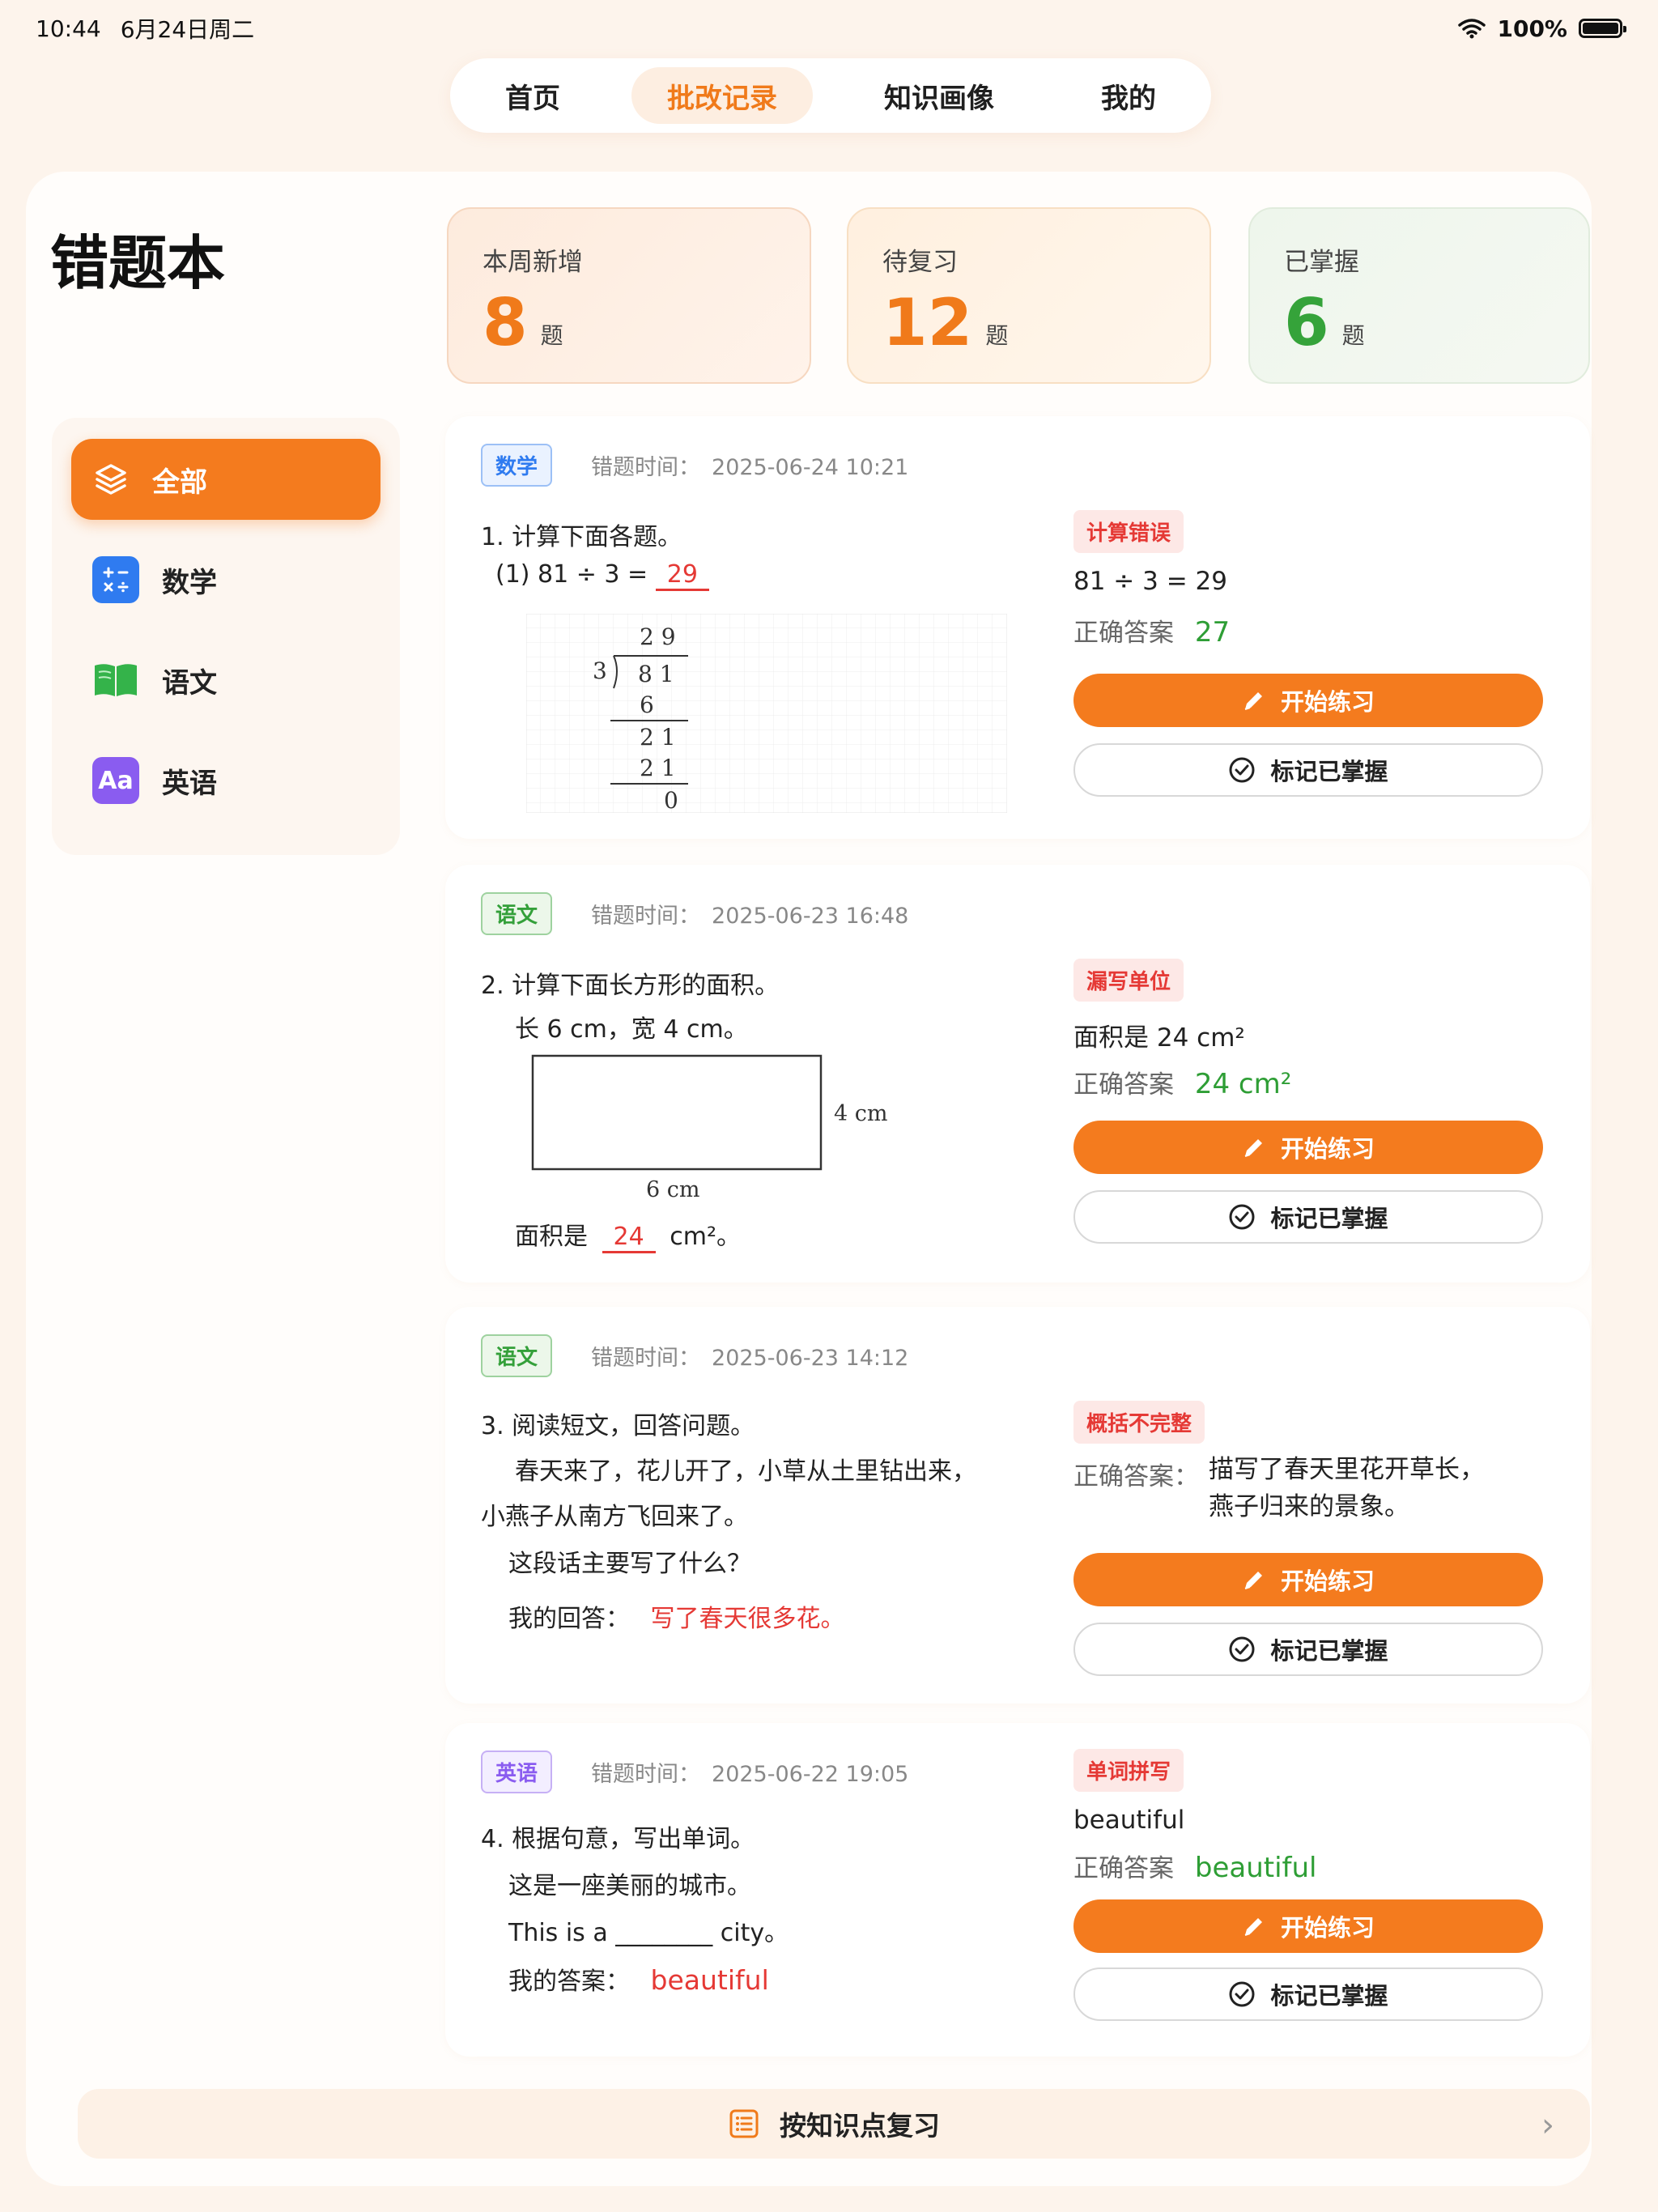  What do you see at coordinates (1150, 581) in the screenshot?
I see `student-response: 81 ÷ 3 = 29` at bounding box center [1150, 581].